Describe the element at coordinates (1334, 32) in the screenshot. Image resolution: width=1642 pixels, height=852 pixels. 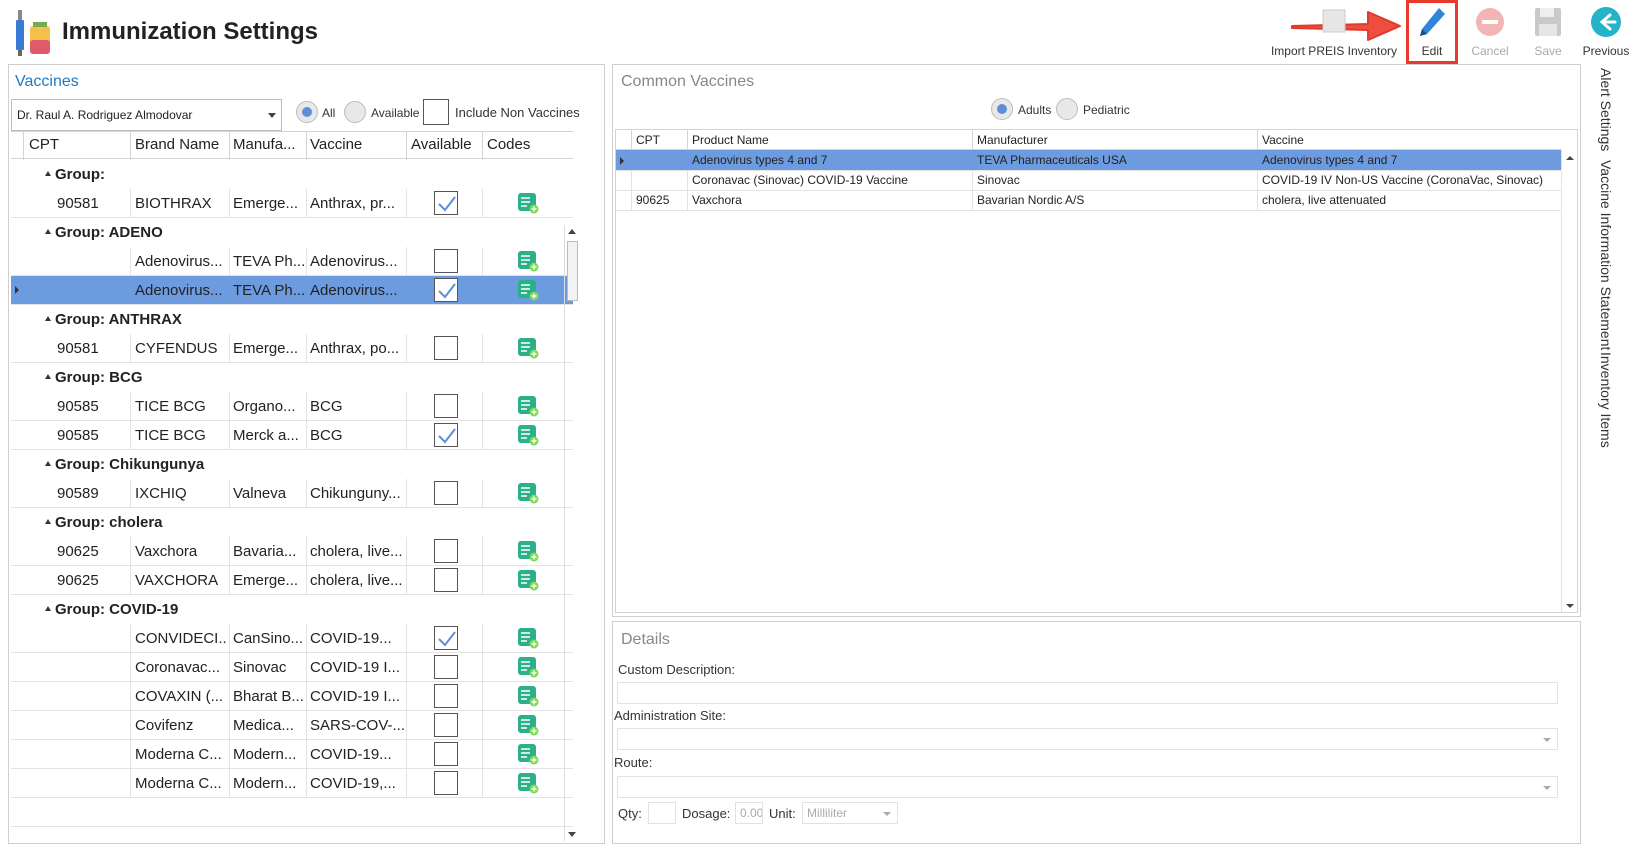
I see `import-preis-button: Import PREIS Inventory` at that location.